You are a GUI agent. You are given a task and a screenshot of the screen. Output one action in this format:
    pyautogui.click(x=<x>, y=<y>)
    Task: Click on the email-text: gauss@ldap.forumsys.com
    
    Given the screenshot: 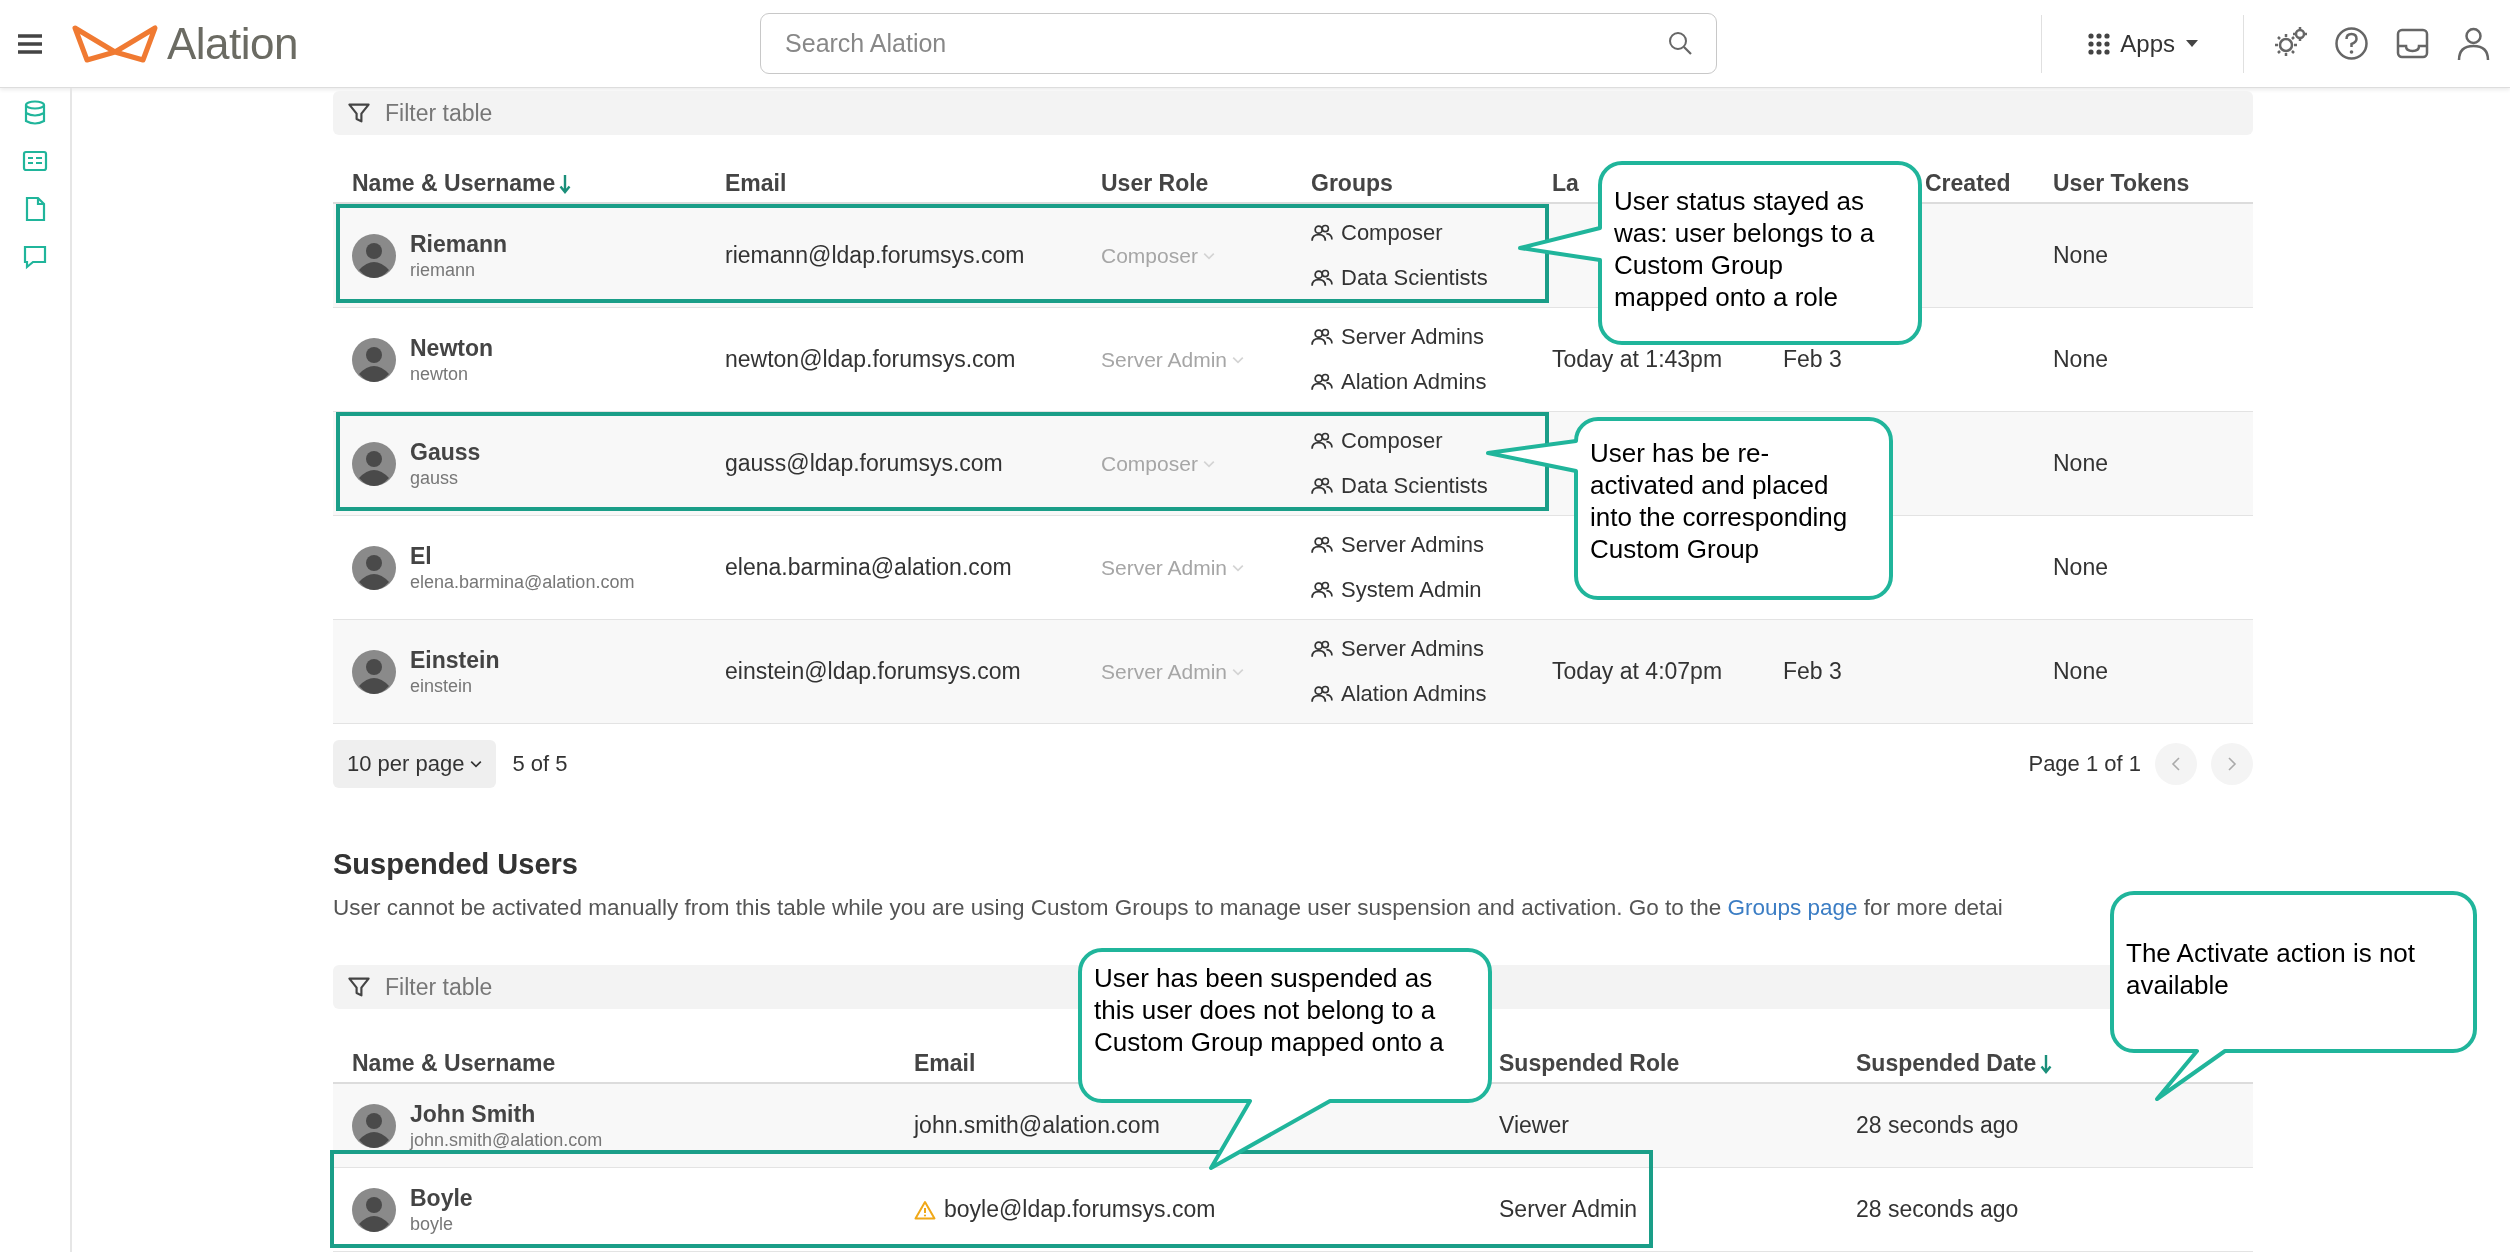 What is the action you would take?
    pyautogui.click(x=864, y=463)
    